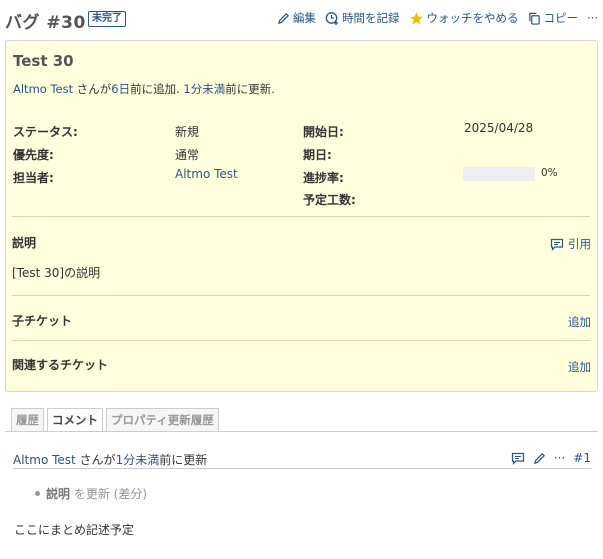 The height and width of the screenshot is (559, 603). What do you see at coordinates (74, 530) in the screenshot?
I see `journal-notes: ここにまとめ記述予定` at bounding box center [74, 530].